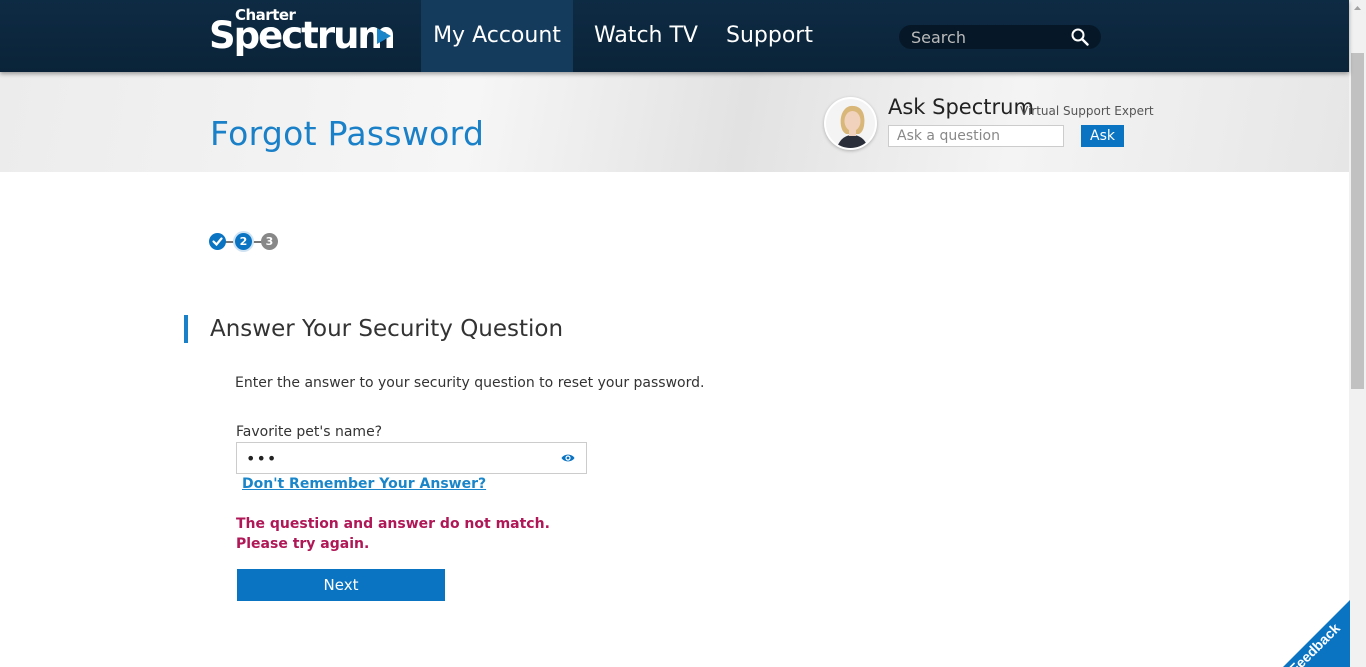 The height and width of the screenshot is (667, 1366). What do you see at coordinates (364, 484) in the screenshot?
I see `dont-remember-answer-link: Don't Remember Your Answer?` at bounding box center [364, 484].